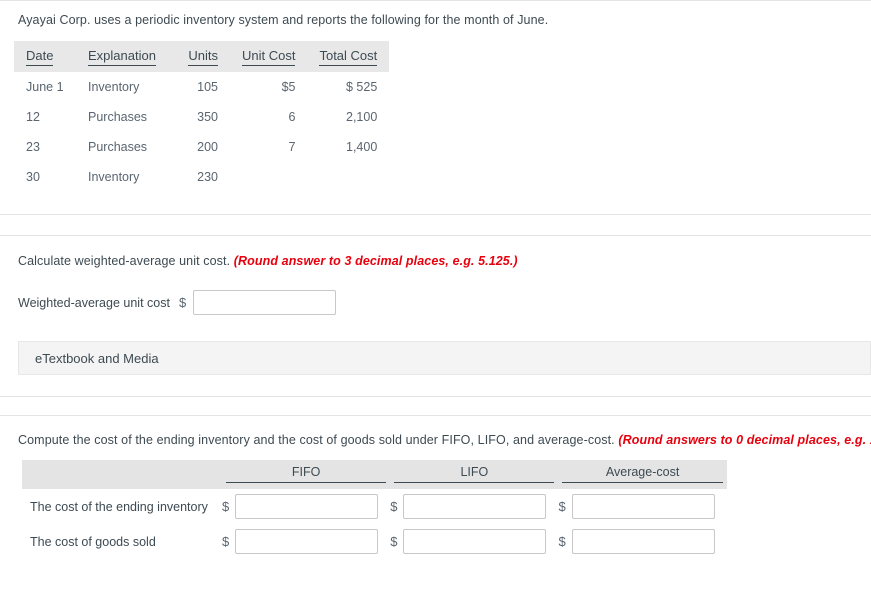  I want to click on results-header-average-cost-label: Average-cost, so click(642, 474).